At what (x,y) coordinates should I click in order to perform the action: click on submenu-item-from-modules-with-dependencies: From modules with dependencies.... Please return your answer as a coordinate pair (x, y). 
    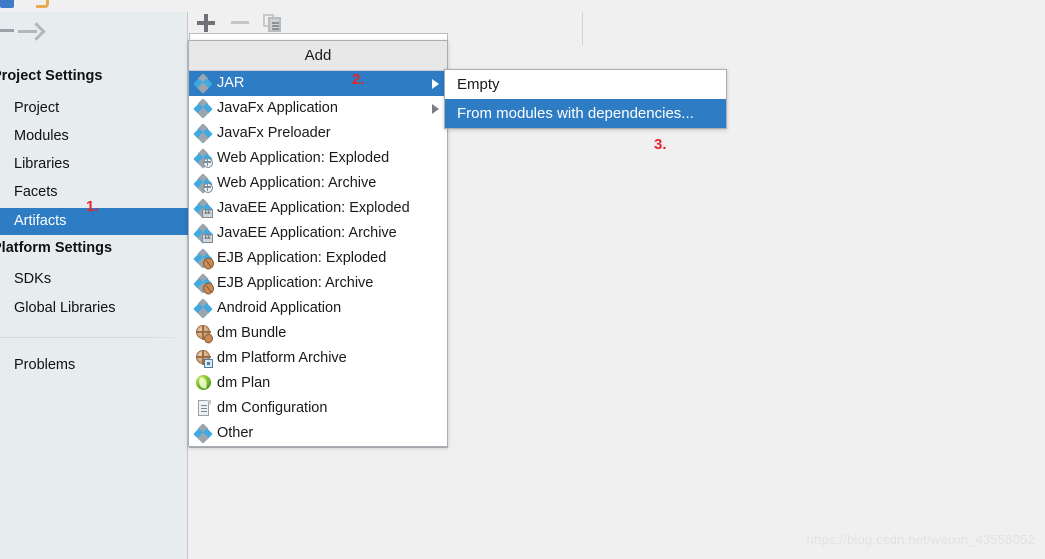
    Looking at the image, I should click on (585, 113).